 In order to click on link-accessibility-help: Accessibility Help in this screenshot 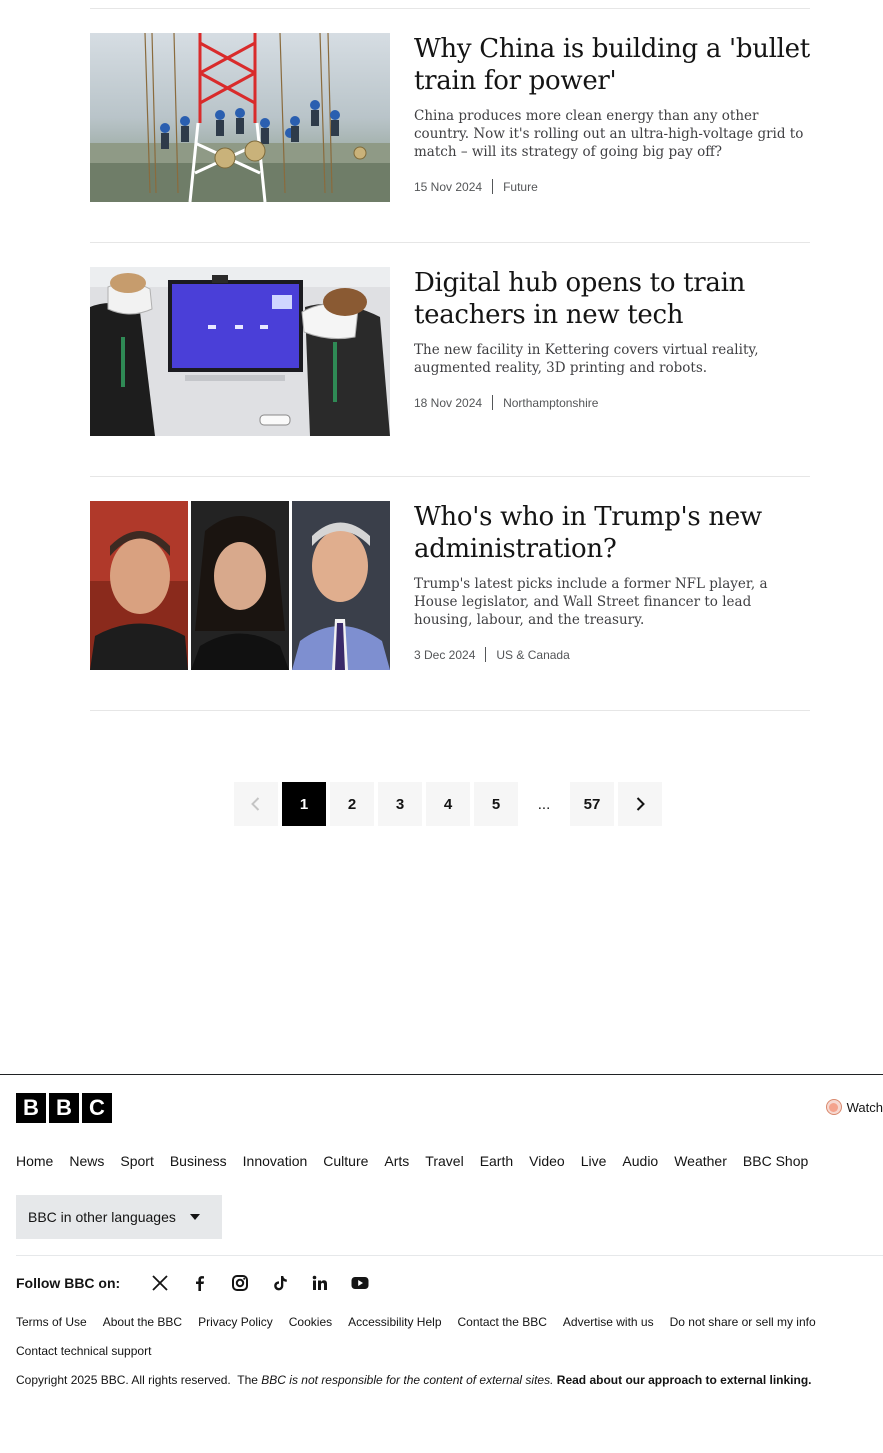, I will do `click(394, 1322)`.